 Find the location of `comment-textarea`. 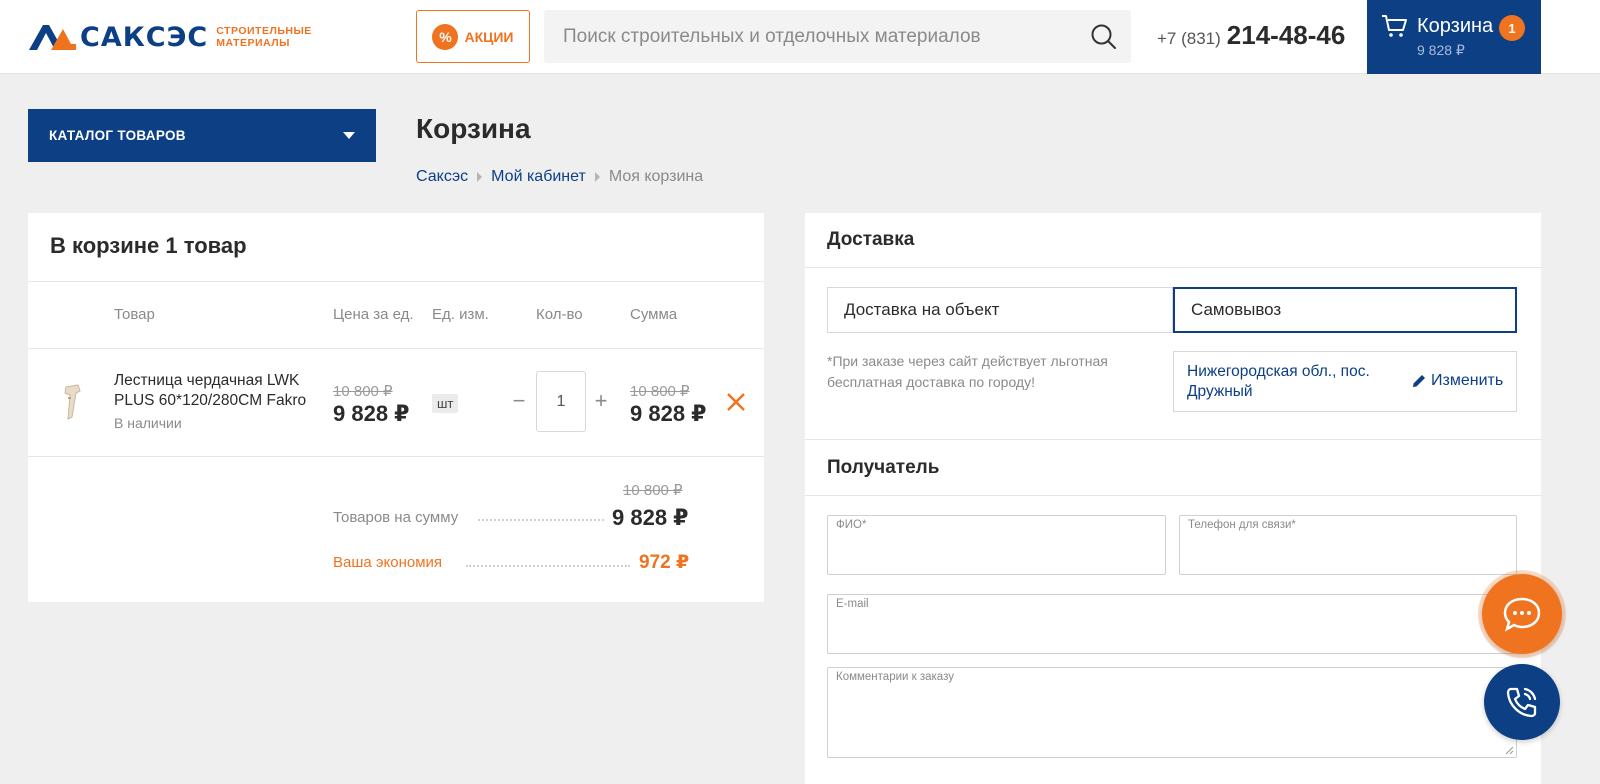

comment-textarea is located at coordinates (1172, 720).